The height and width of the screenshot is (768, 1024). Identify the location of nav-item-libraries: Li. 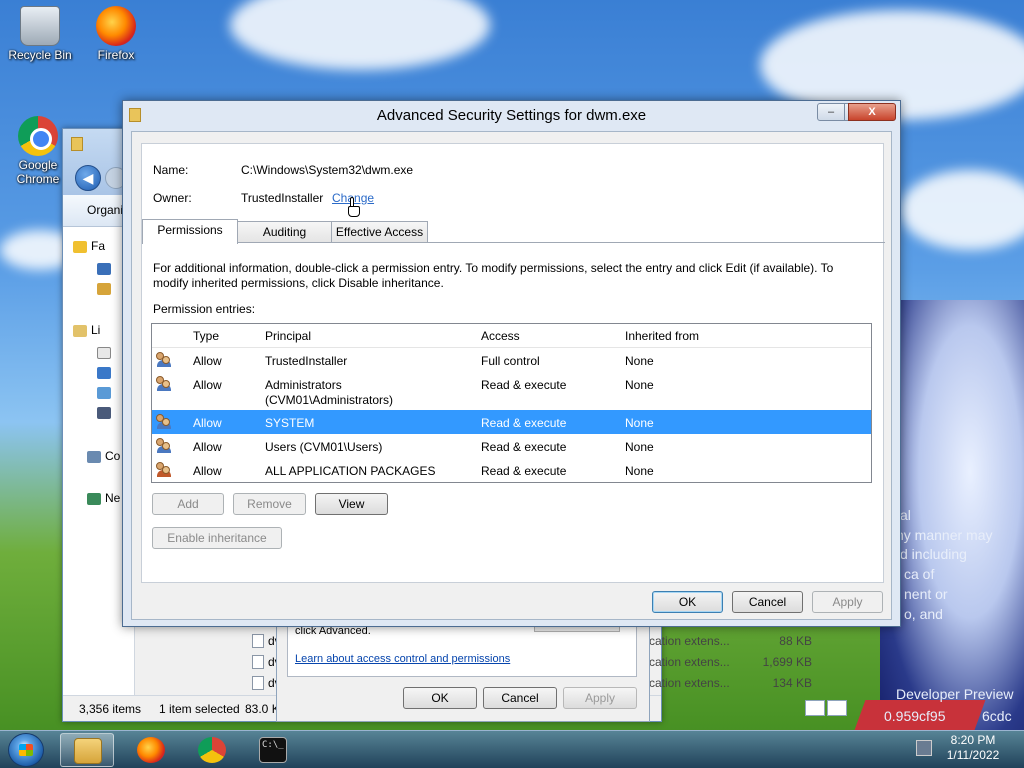
(86, 330).